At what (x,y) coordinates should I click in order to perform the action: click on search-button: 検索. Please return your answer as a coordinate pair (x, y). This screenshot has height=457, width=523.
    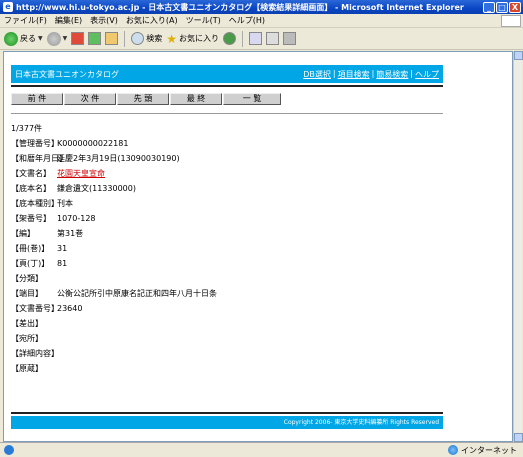
    Looking at the image, I should click on (146, 38).